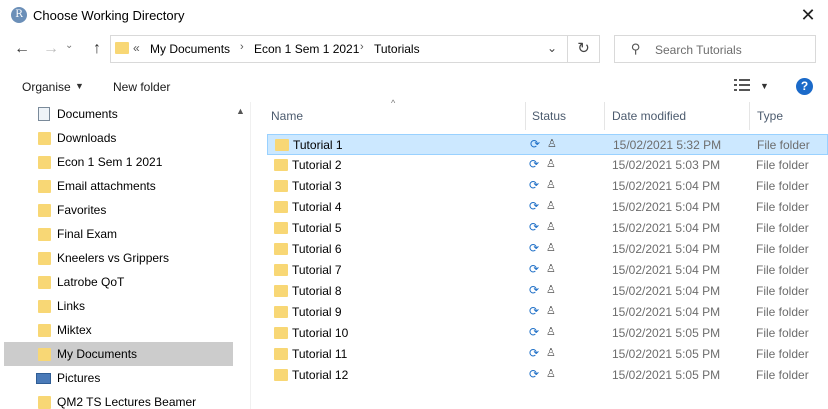  I want to click on document-icon, so click(44, 114).